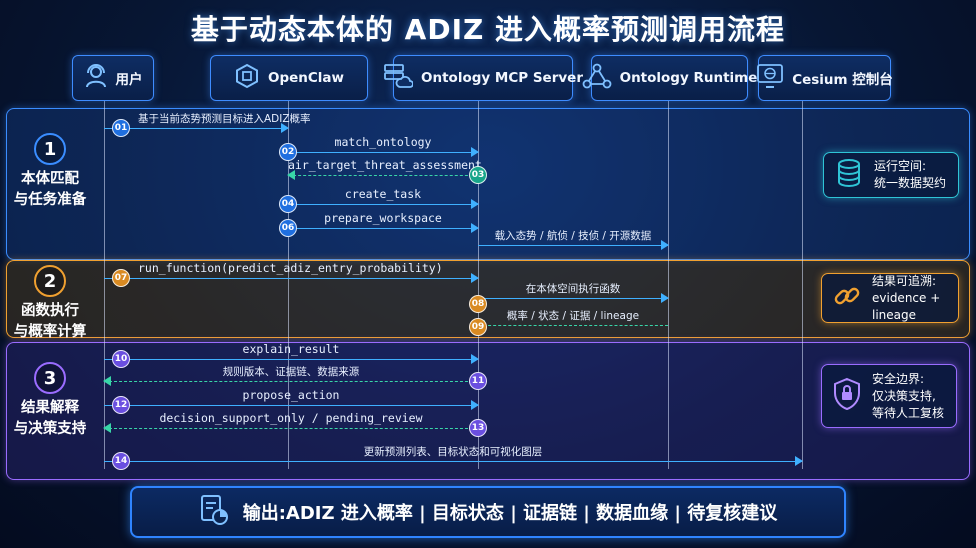 This screenshot has width=976, height=548. I want to click on hexagon-chip-icon, so click(247, 78).